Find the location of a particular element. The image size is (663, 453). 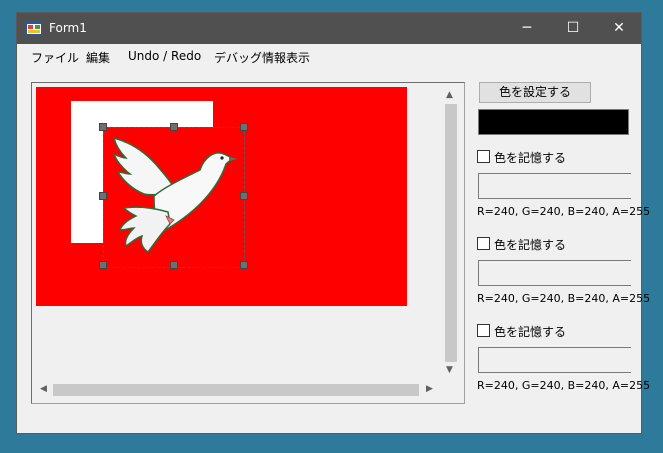

memory-slot-1-checkbox is located at coordinates (483, 156).